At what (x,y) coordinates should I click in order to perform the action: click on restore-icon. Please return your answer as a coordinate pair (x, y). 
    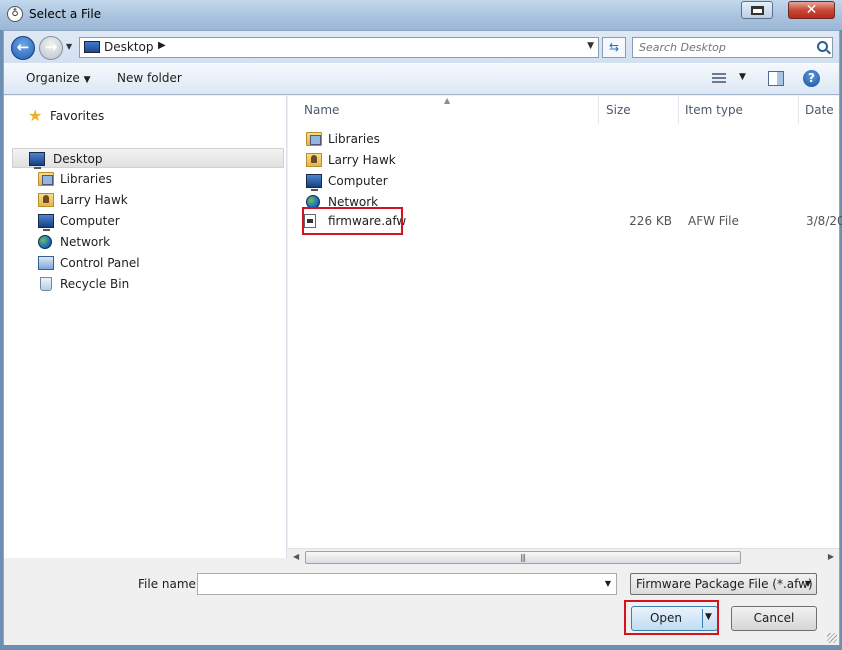
    Looking at the image, I should click on (757, 10).